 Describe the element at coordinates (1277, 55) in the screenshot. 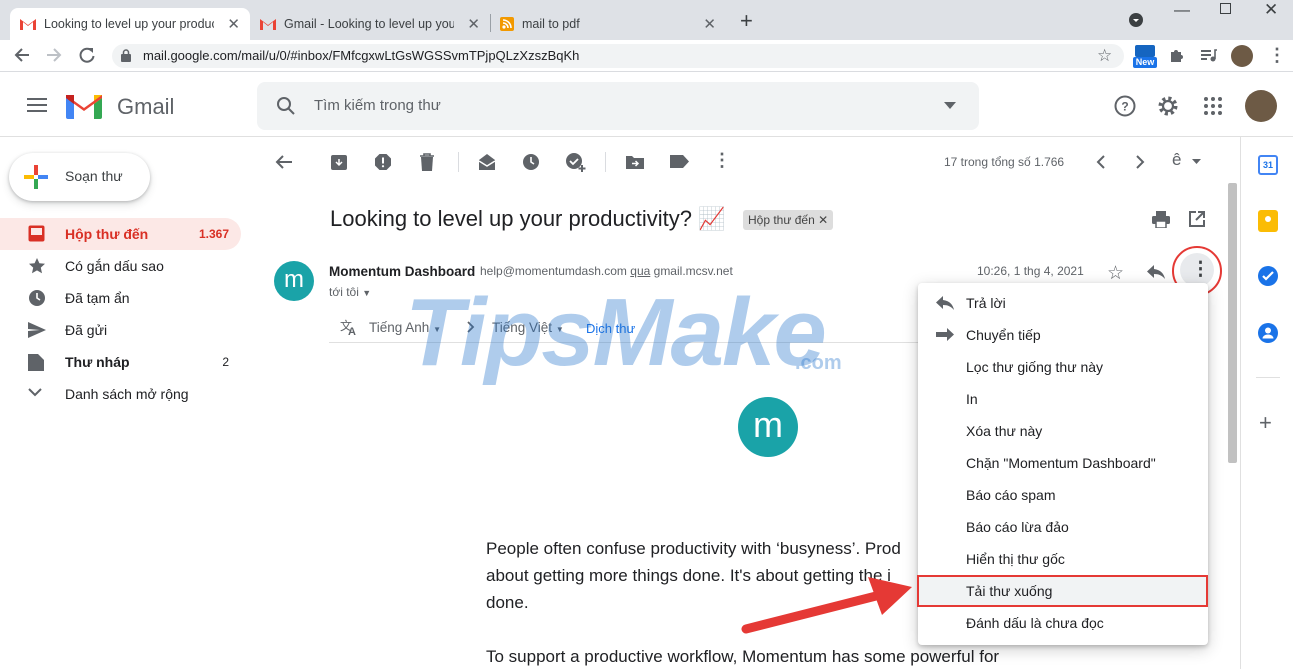

I see `browser-menu-icon: ⋮` at that location.